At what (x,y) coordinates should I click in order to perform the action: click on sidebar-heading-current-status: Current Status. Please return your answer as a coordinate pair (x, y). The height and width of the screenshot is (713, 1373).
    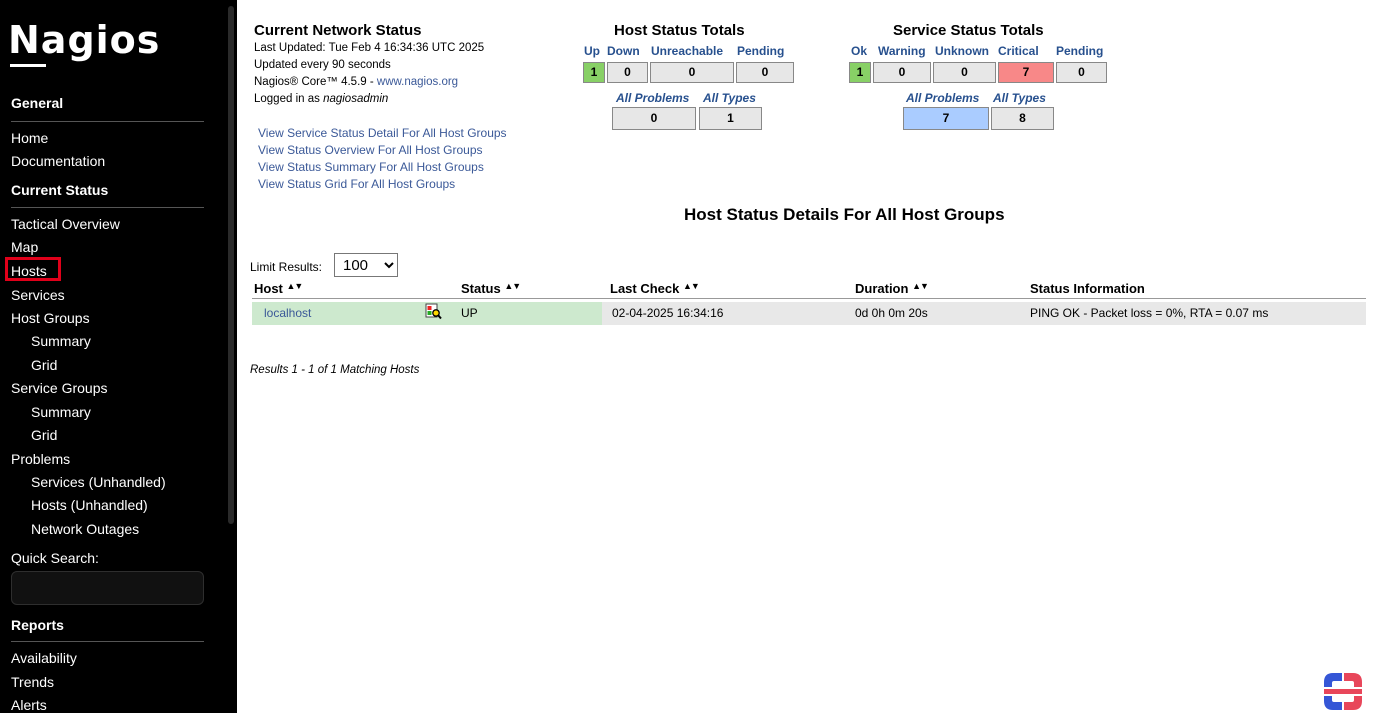
    Looking at the image, I should click on (60, 190).